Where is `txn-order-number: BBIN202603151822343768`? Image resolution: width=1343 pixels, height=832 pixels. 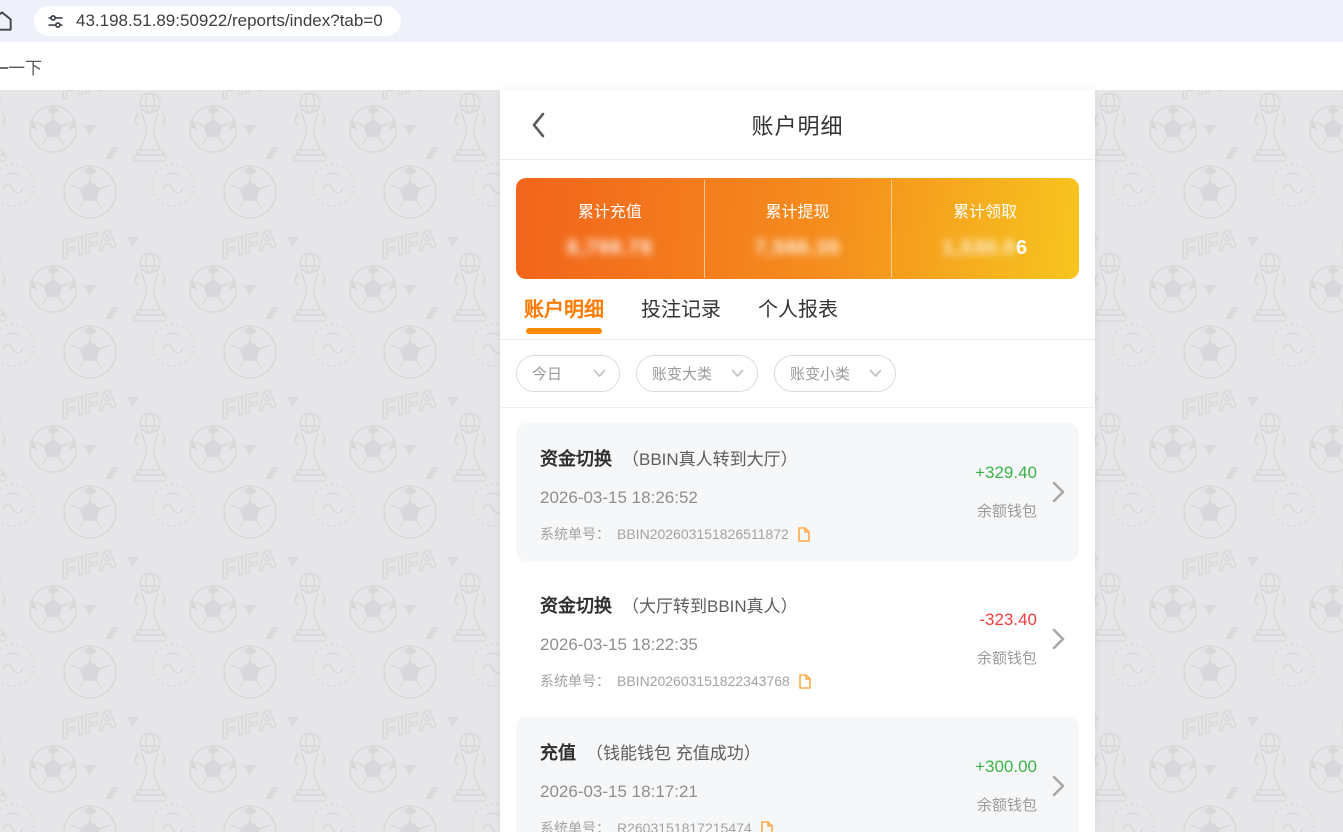 txn-order-number: BBIN202603151822343768 is located at coordinates (703, 681).